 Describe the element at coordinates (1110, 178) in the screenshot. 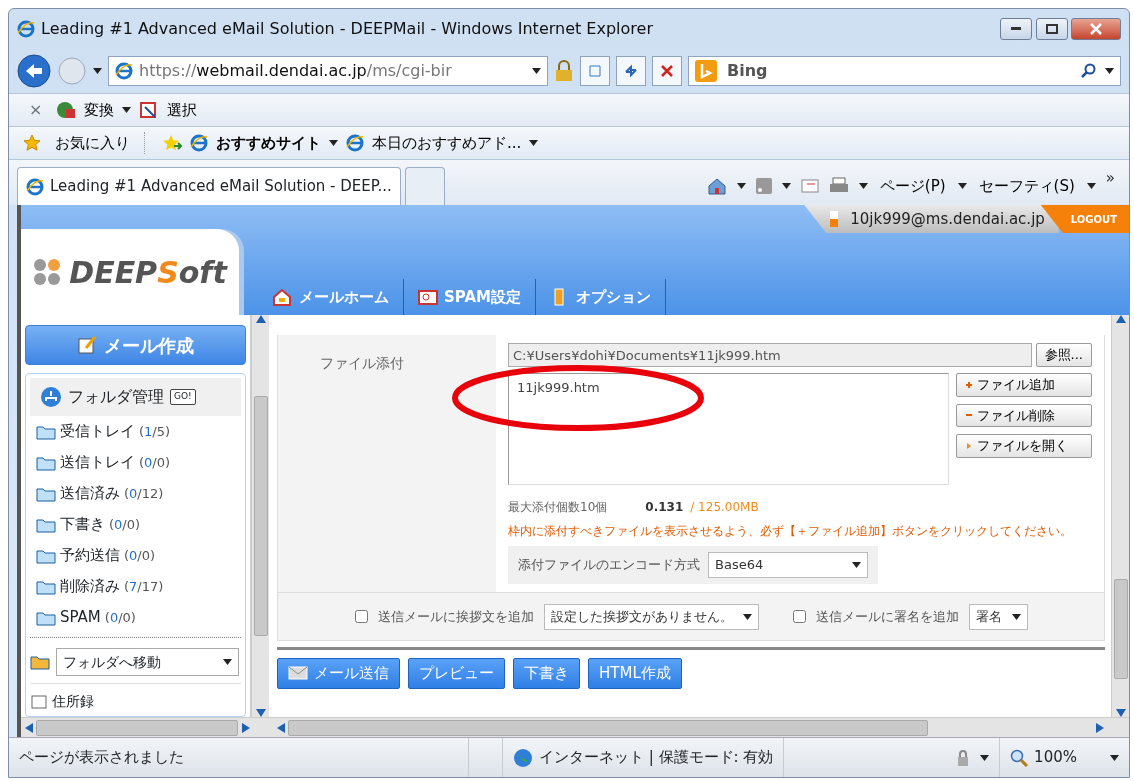

I see `more-commands-button: »` at that location.